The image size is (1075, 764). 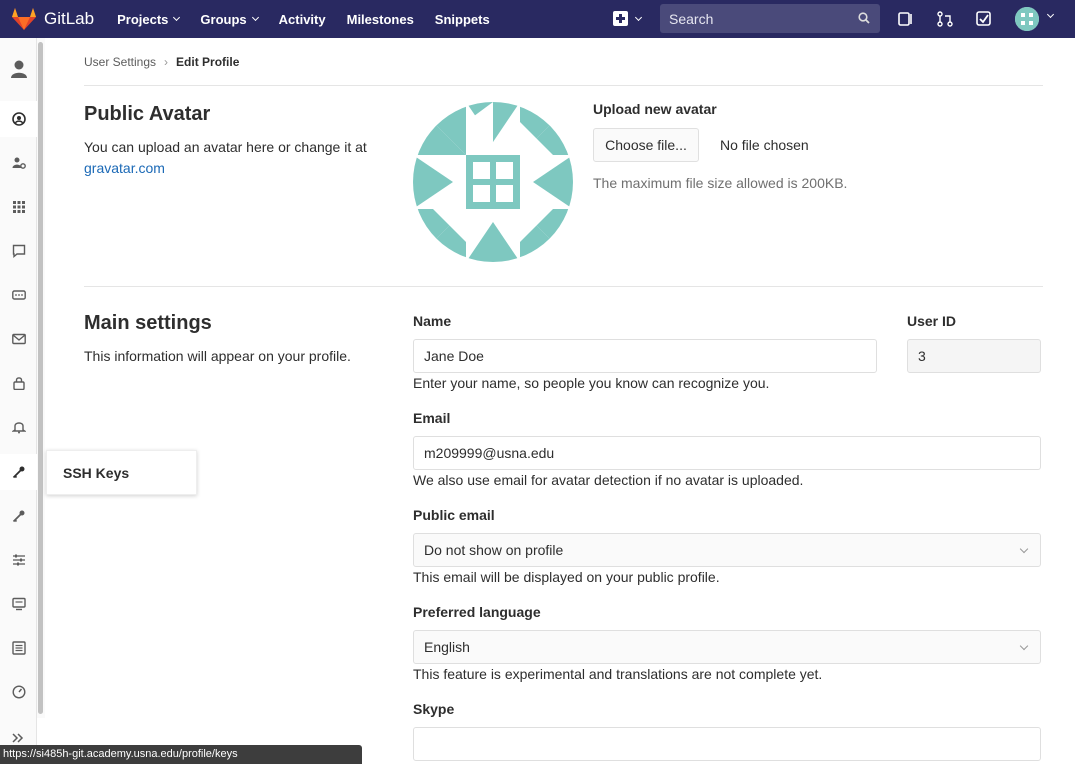 I want to click on applications-icon, so click(x=18, y=207).